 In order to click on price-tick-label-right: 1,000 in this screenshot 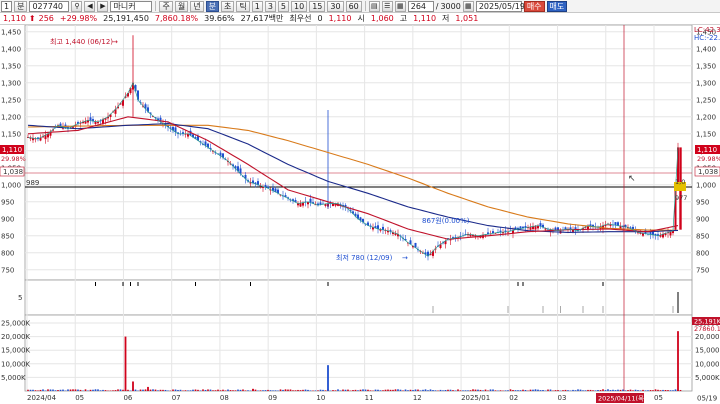, I will do `click(706, 185)`.